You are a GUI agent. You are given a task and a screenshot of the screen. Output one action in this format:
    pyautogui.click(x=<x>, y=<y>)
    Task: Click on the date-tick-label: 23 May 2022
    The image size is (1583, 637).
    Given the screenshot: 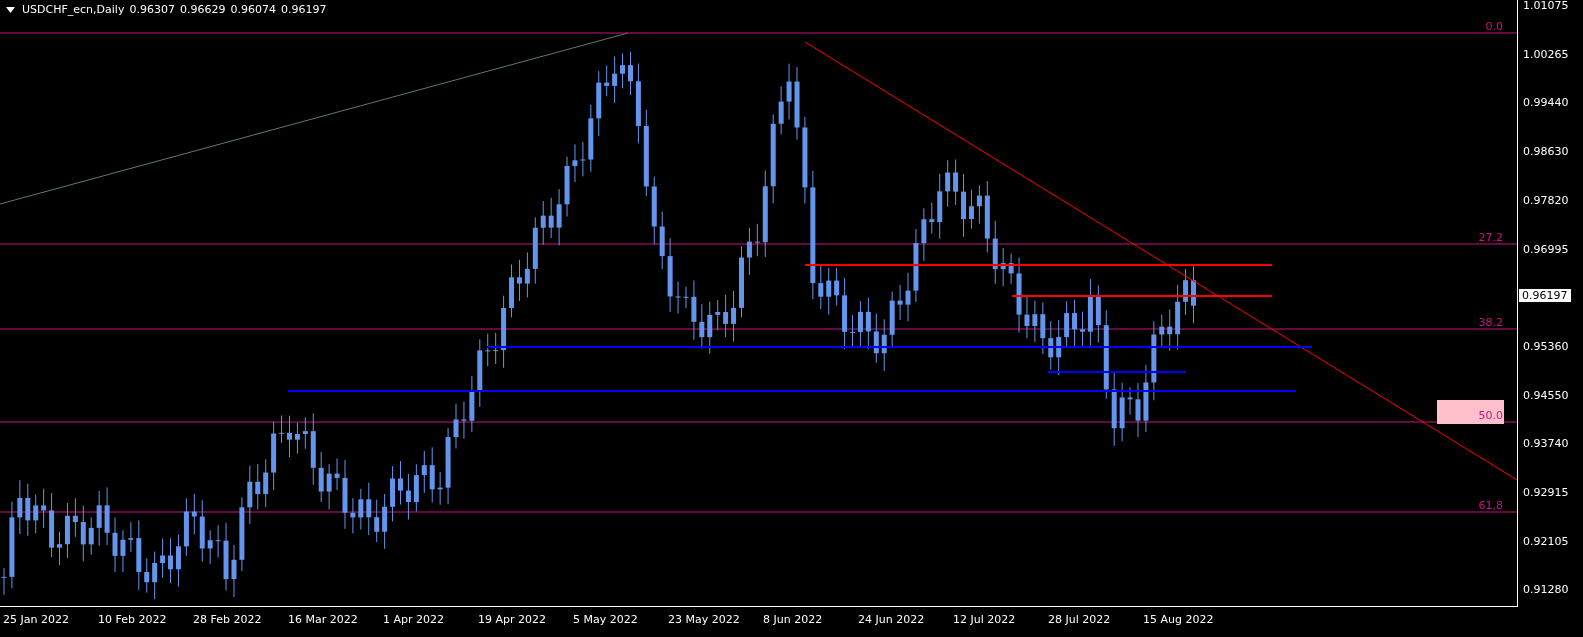 What is the action you would take?
    pyautogui.click(x=704, y=619)
    